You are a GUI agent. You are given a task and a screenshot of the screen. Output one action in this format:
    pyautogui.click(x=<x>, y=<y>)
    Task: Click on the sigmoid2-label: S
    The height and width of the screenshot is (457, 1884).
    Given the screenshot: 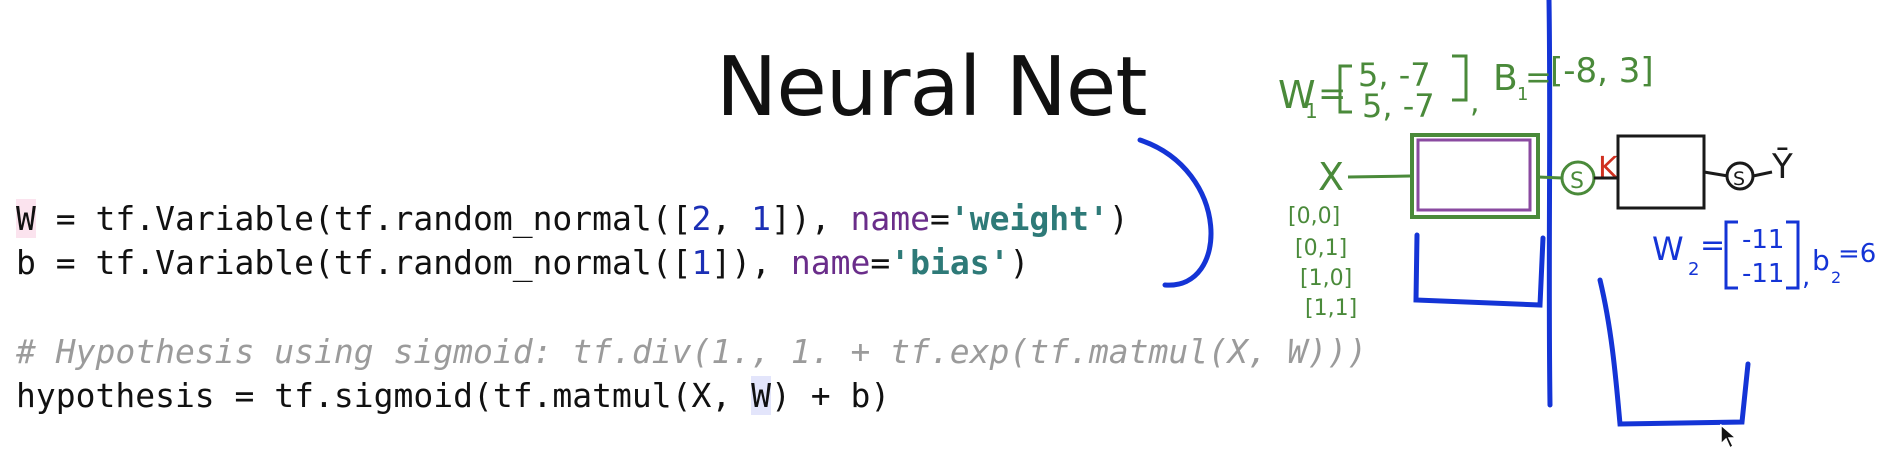 What is the action you would take?
    pyautogui.click(x=1739, y=179)
    